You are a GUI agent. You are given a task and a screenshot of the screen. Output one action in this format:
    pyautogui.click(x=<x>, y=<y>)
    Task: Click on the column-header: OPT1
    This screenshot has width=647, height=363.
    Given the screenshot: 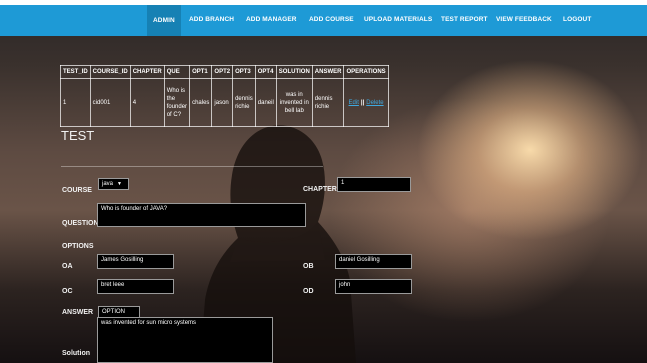 What is the action you would take?
    pyautogui.click(x=201, y=72)
    